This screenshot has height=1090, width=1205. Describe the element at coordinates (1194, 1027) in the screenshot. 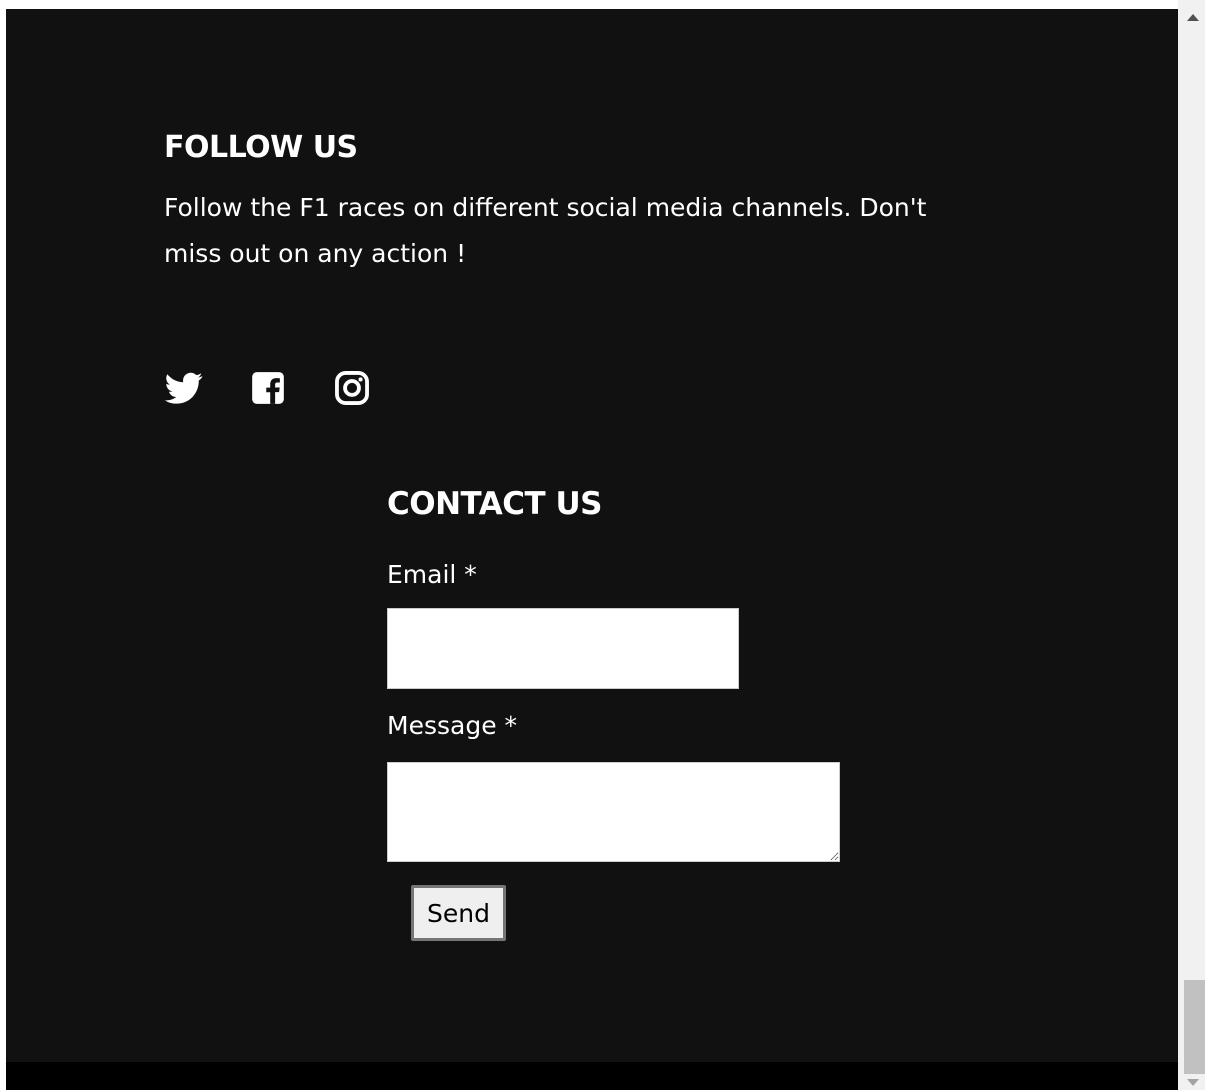

I see `scrollbar-thumb` at that location.